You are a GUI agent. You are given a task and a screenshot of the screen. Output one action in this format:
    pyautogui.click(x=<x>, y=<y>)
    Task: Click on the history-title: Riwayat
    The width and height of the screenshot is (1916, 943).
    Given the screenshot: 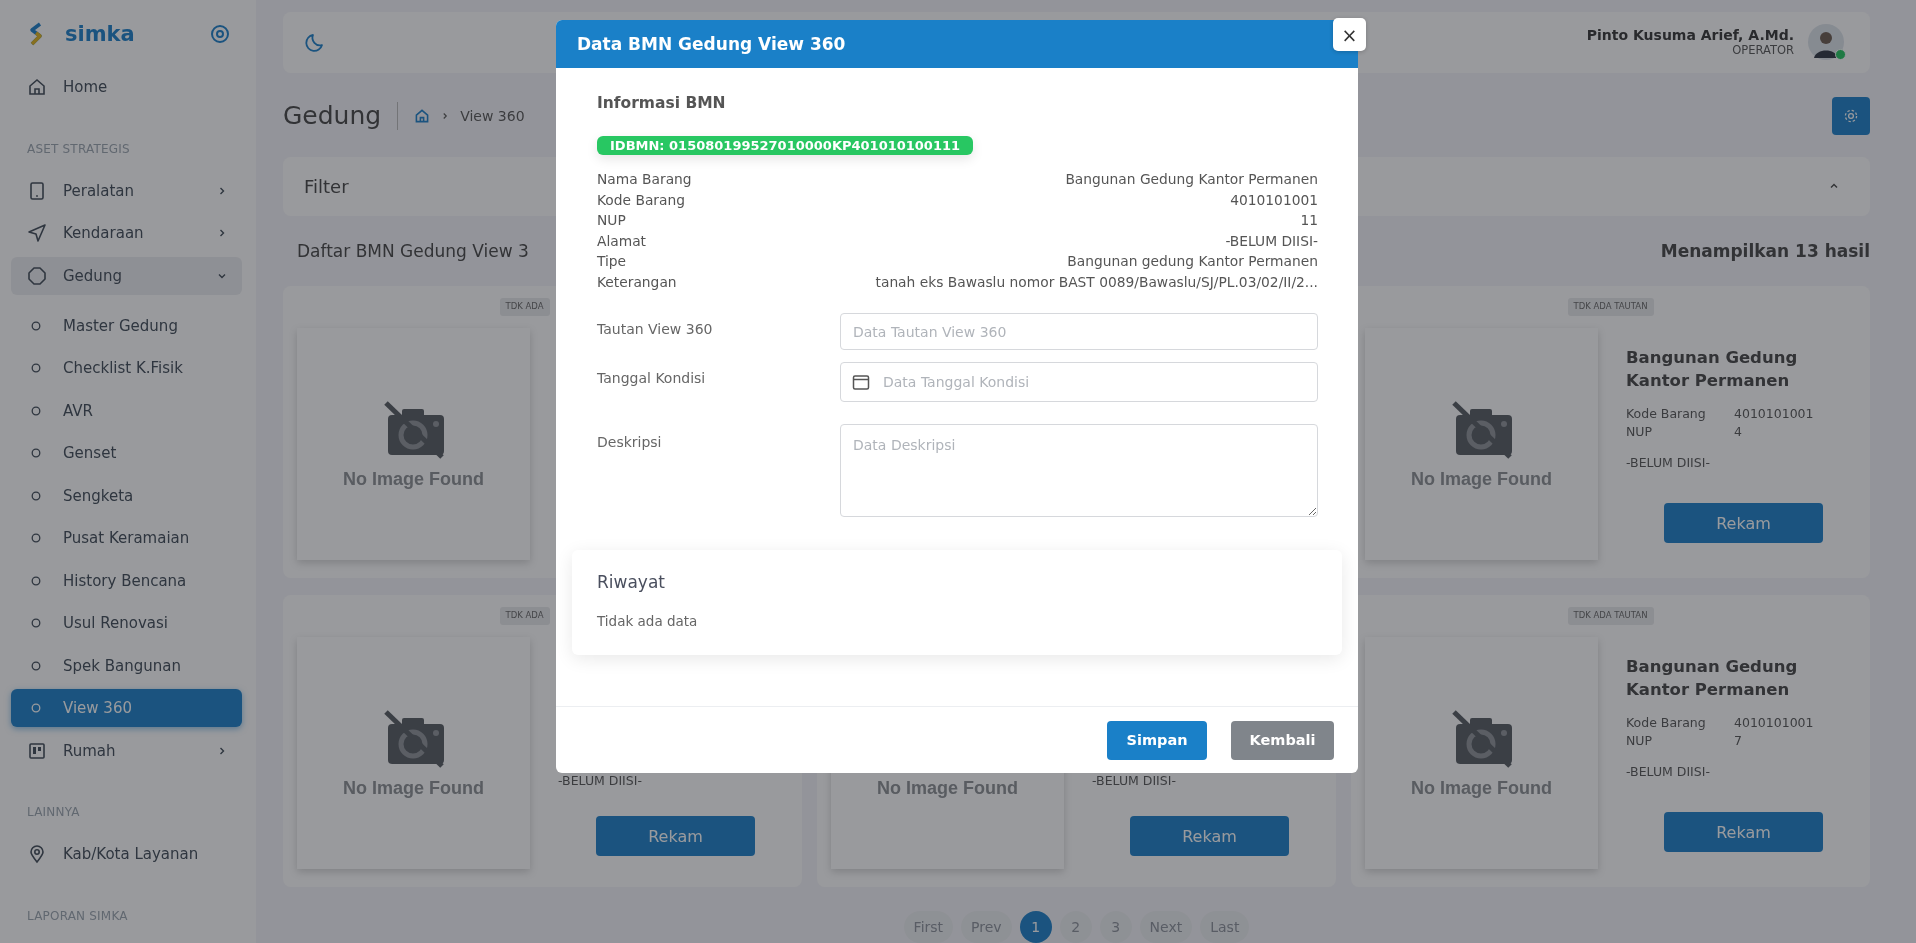 What is the action you would take?
    pyautogui.click(x=631, y=582)
    